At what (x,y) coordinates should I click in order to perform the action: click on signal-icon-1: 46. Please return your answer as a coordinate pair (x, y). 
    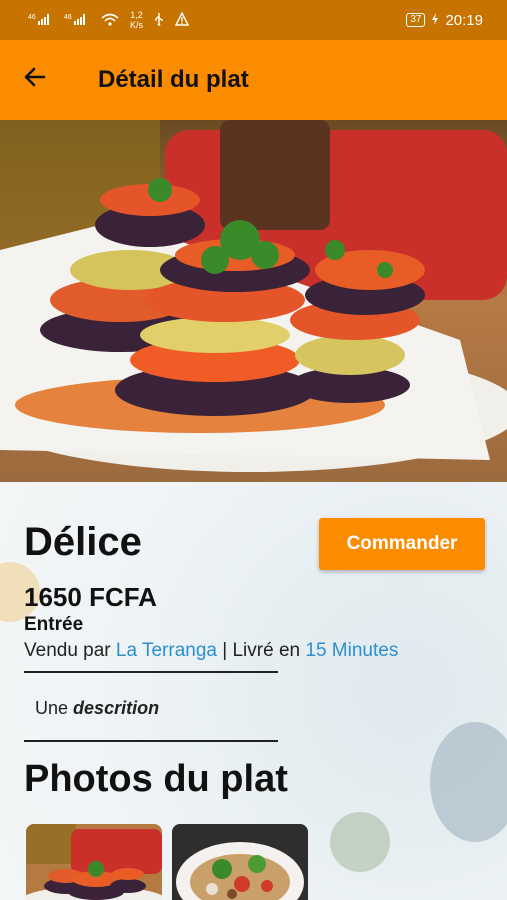
    Looking at the image, I should click on (41, 20).